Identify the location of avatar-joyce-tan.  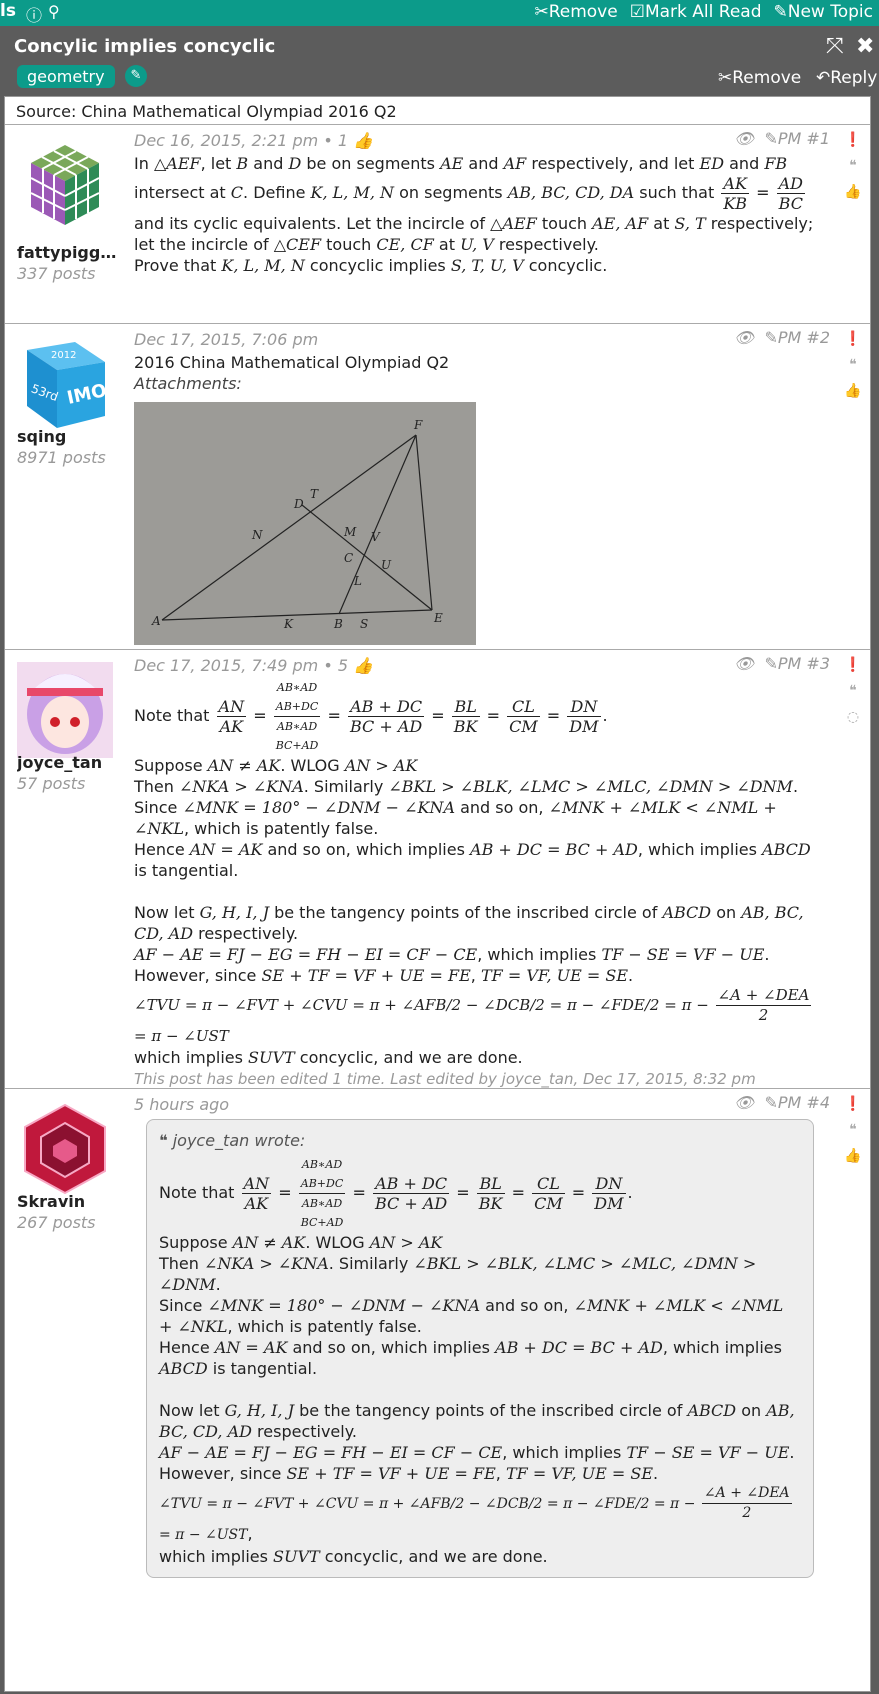
(65, 710).